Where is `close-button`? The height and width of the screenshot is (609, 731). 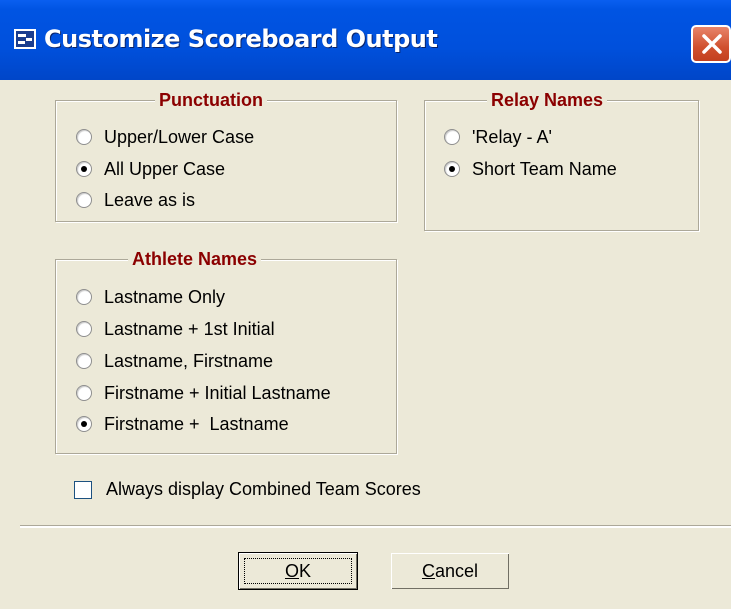
close-button is located at coordinates (711, 44).